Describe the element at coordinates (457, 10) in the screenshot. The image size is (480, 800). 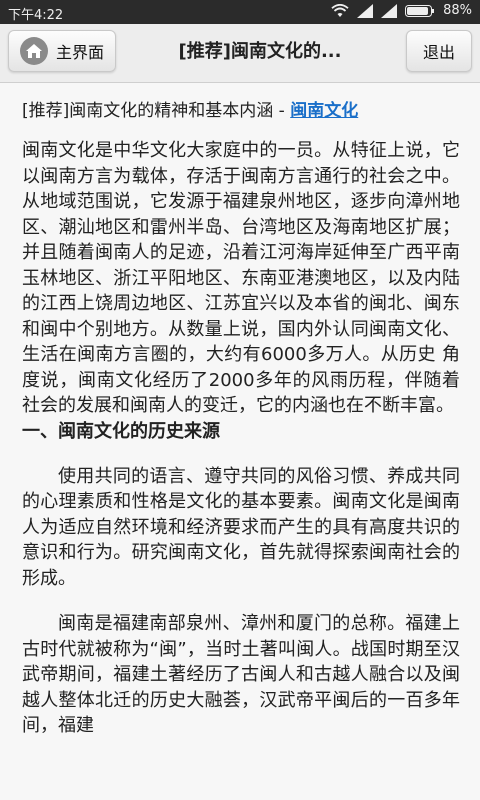
I see `battery-percent: 88%` at that location.